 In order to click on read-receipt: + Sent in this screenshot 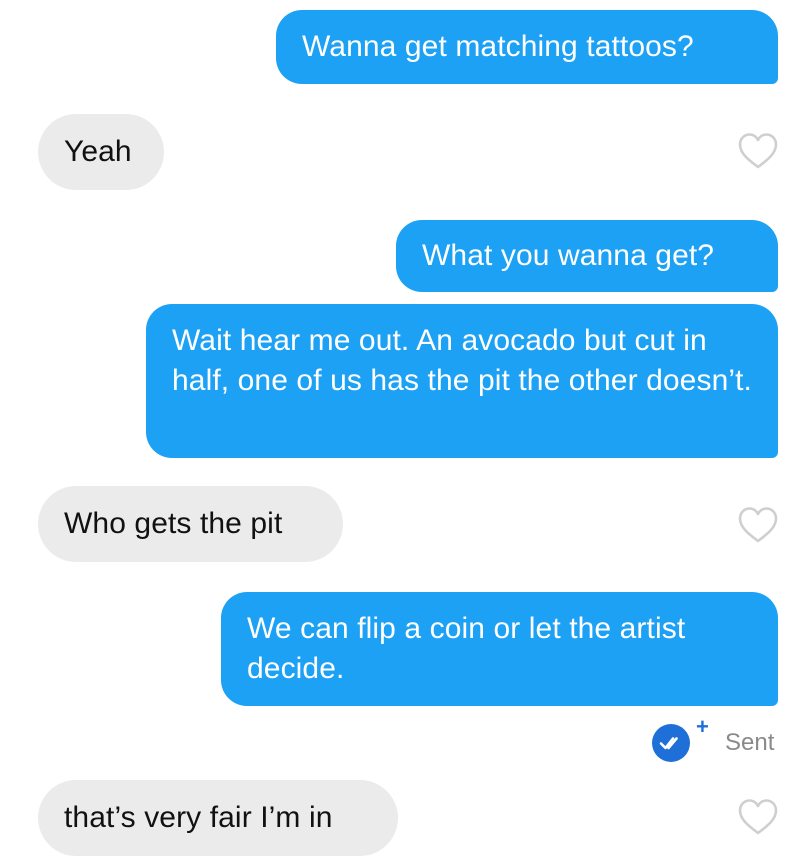, I will do `click(722, 740)`.